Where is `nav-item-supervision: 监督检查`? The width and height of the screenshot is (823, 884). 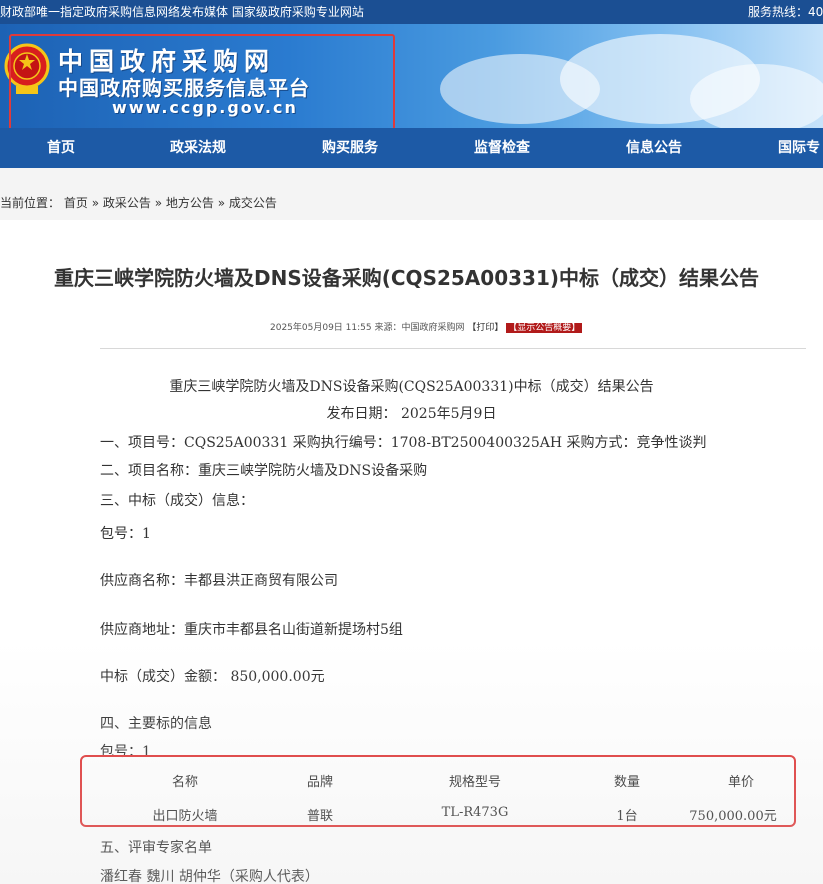
nav-item-supervision: 监督检查 is located at coordinates (502, 148).